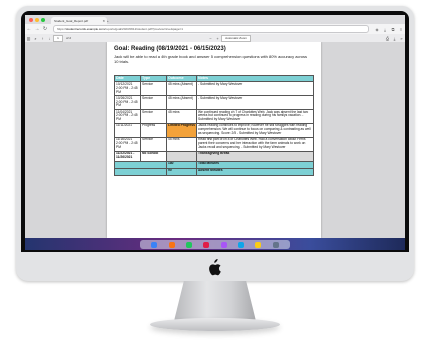  I want to click on total-value: 90, so click(181, 172).